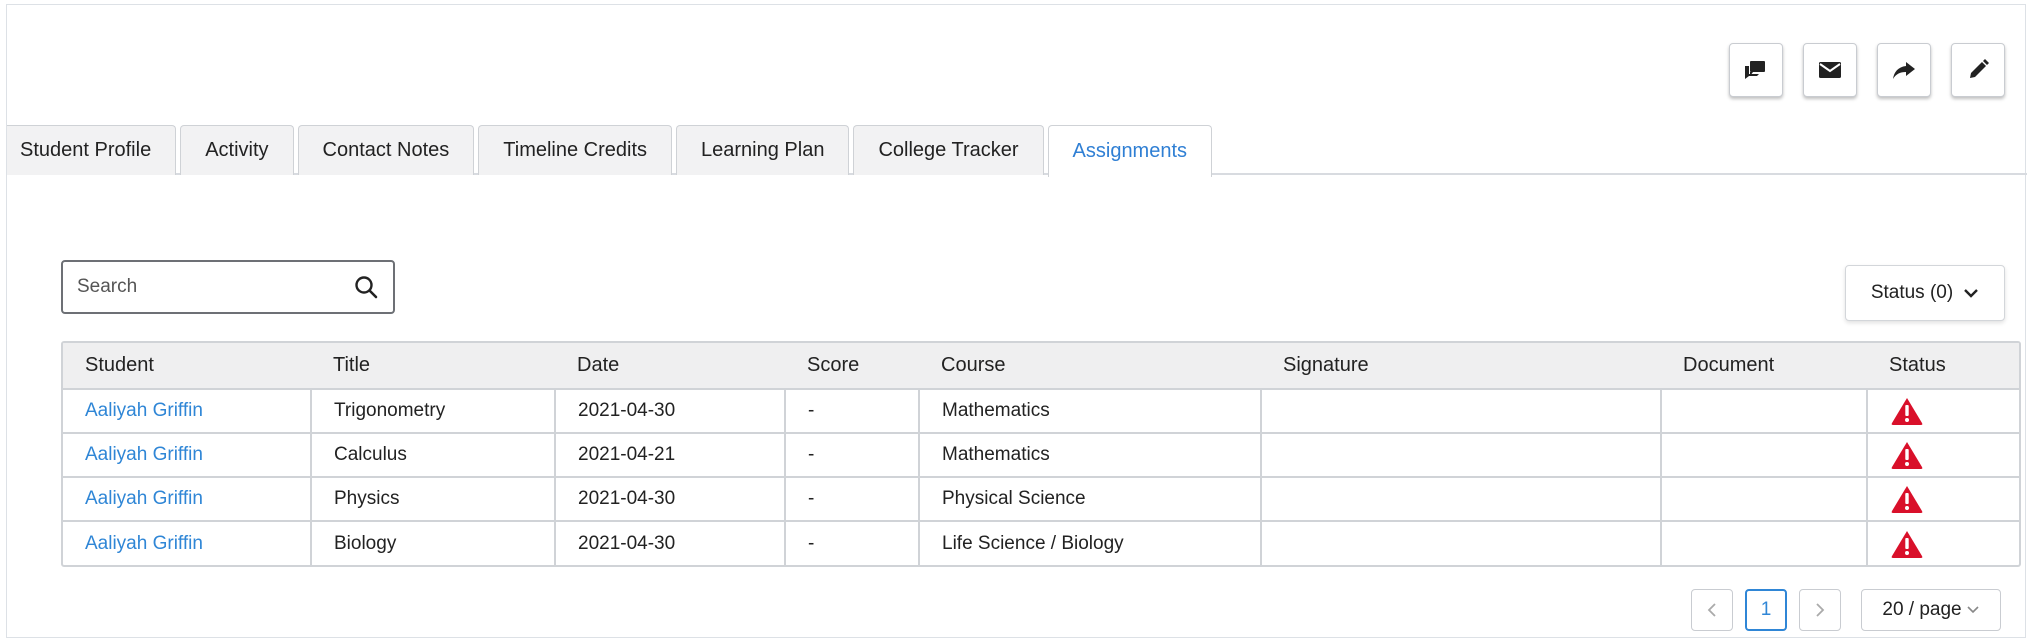 The image size is (2032, 644). What do you see at coordinates (92, 150) in the screenshot?
I see `tab-student-profile: Student Profile` at bounding box center [92, 150].